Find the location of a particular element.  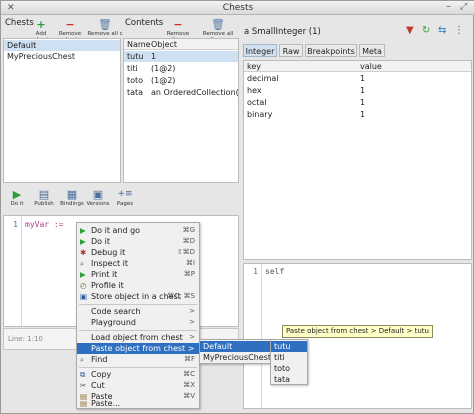

menu-item-playground: Playground > is located at coordinates (138, 322).